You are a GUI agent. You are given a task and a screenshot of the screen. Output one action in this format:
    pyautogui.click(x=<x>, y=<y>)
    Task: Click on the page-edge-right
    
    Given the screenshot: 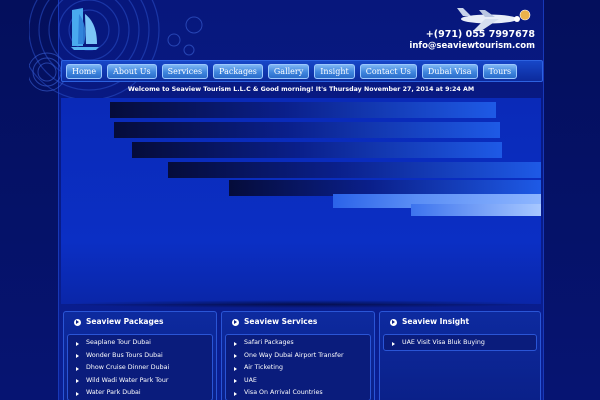 What is the action you would take?
    pyautogui.click(x=571, y=200)
    